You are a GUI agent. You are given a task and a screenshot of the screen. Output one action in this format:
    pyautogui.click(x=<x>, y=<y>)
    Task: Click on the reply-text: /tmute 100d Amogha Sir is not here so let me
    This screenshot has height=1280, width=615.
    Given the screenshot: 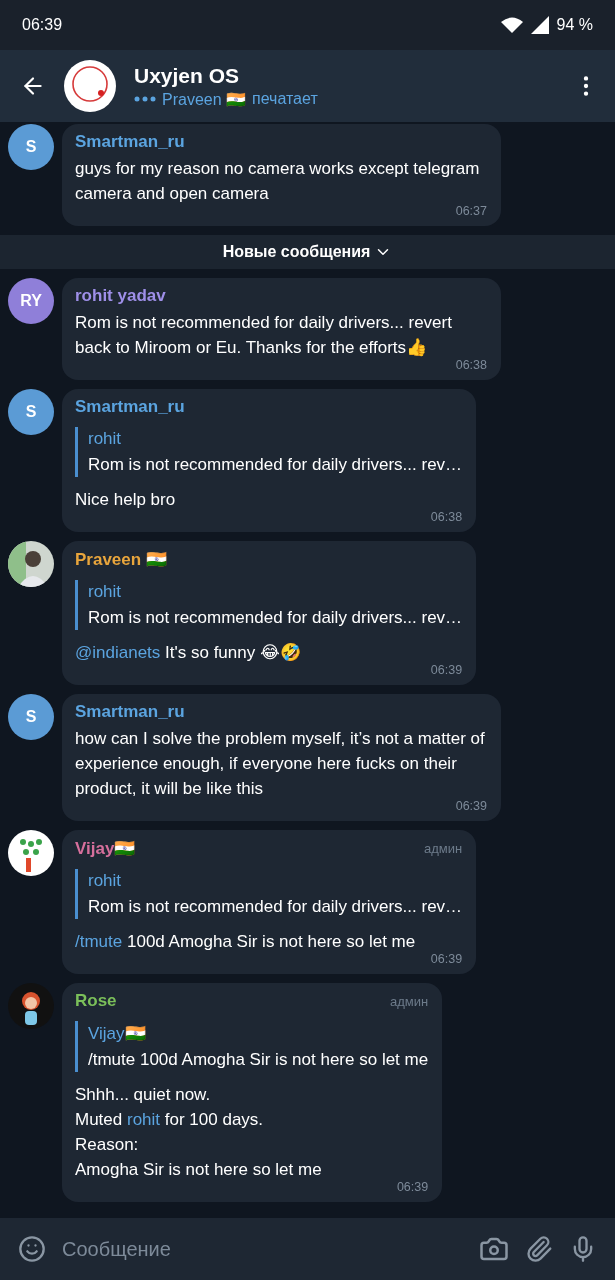 What is the action you would take?
    pyautogui.click(x=258, y=1060)
    